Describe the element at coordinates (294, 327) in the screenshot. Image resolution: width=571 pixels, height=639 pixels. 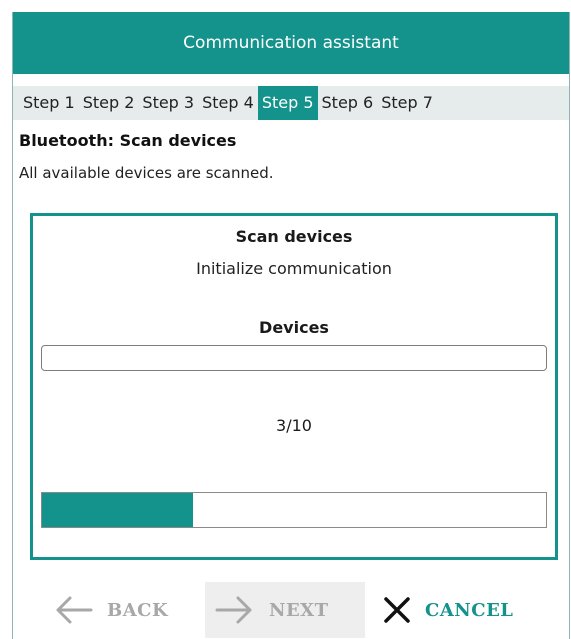
I see `devices-label: Devices` at that location.